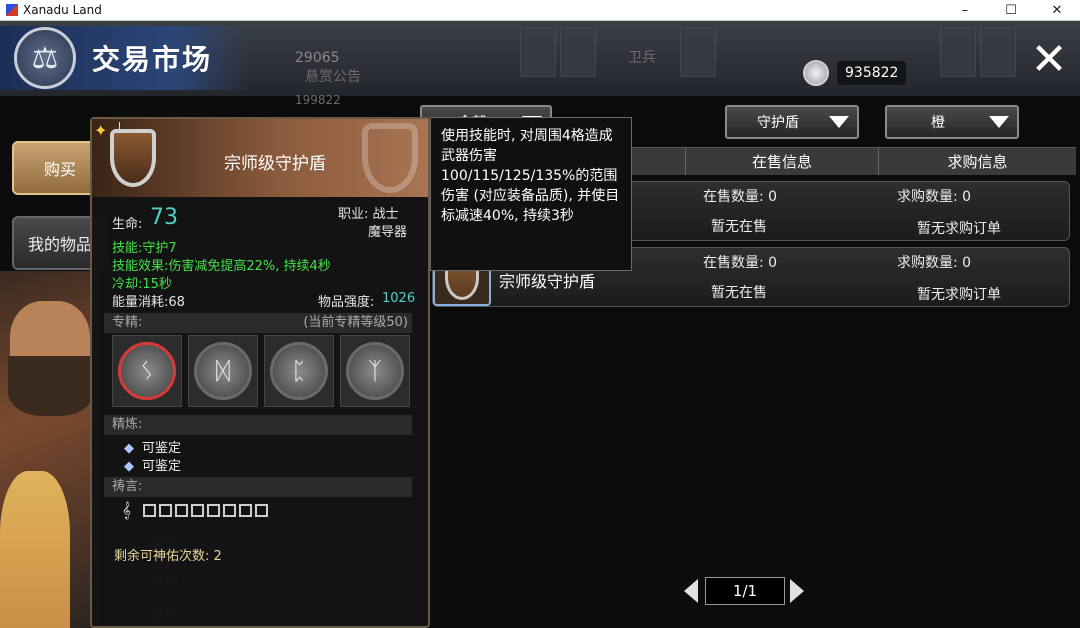  I want to click on class-label: 职业: 战士, so click(368, 214).